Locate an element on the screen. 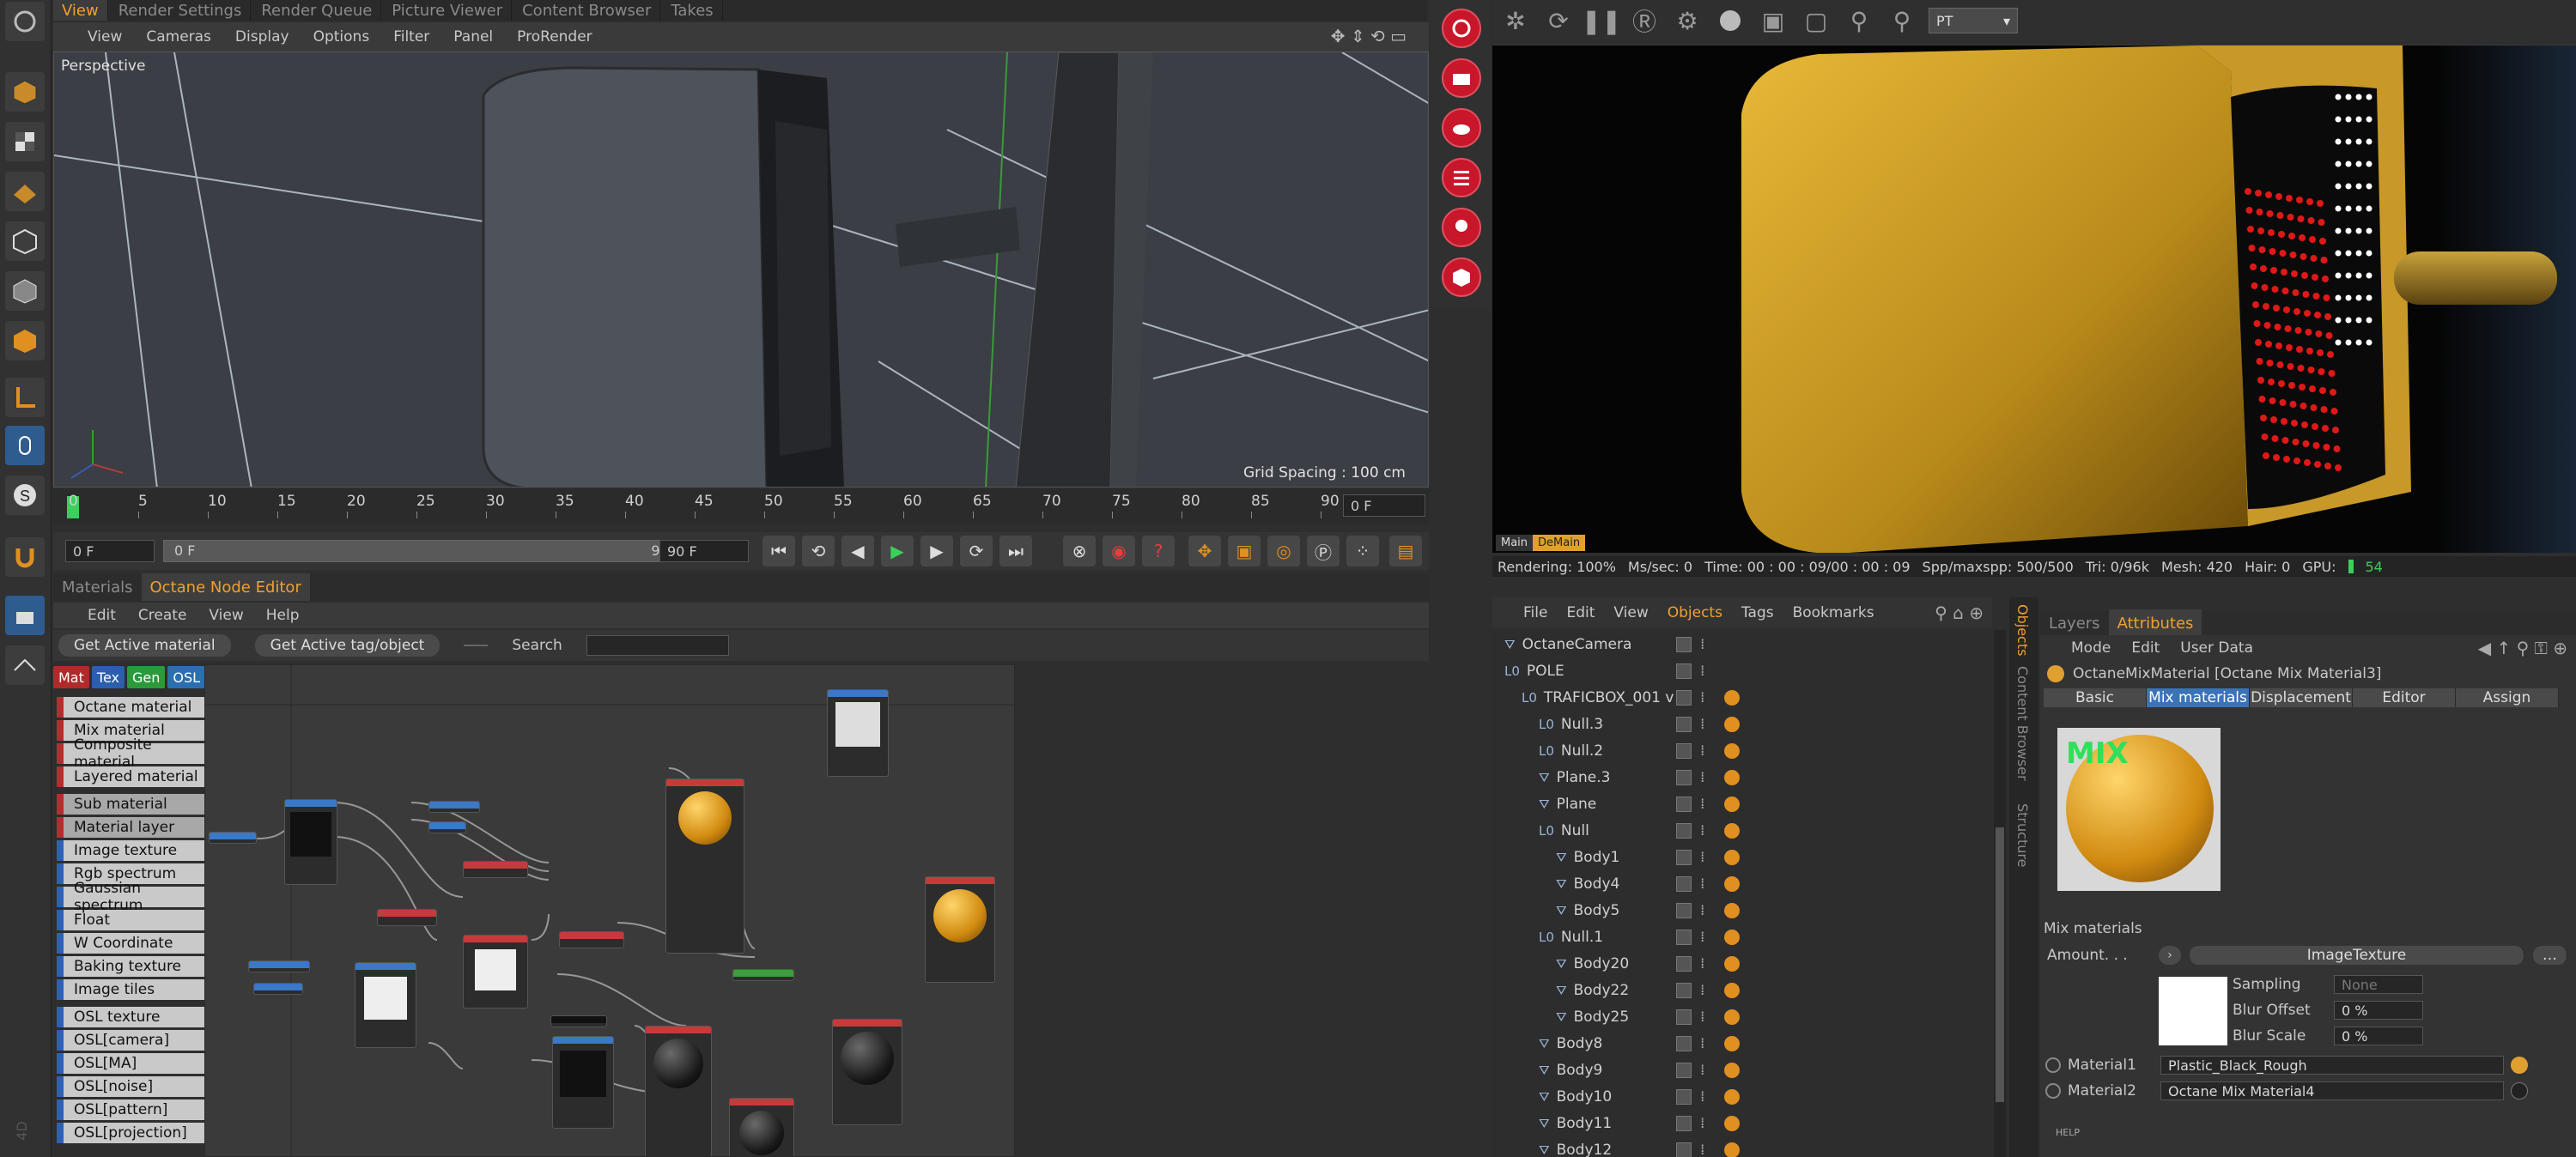 The height and width of the screenshot is (1157, 2576). next-frame-icon: ▶ is located at coordinates (936, 551).